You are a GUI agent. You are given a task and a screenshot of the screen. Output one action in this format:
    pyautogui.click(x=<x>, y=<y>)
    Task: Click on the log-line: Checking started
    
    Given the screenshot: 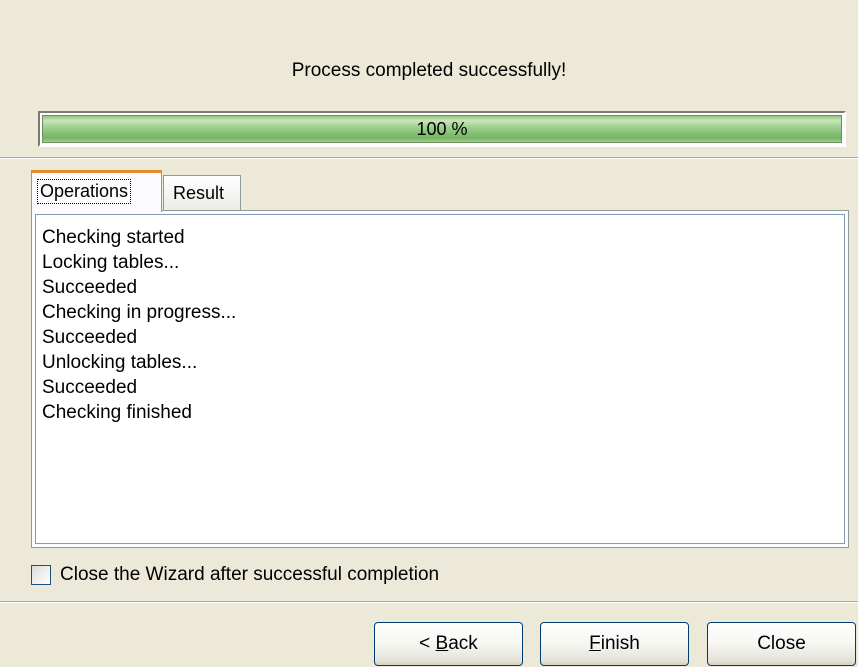 What is the action you would take?
    pyautogui.click(x=113, y=237)
    